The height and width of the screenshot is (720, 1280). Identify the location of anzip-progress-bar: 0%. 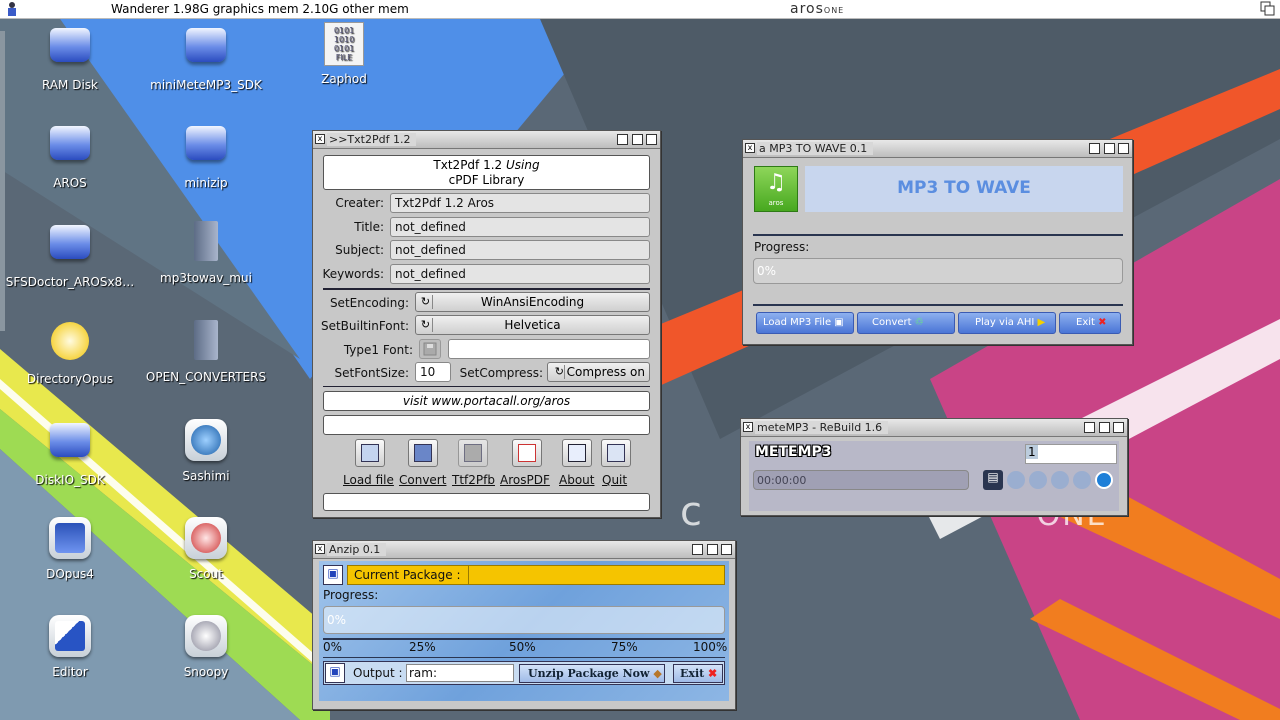
(524, 620).